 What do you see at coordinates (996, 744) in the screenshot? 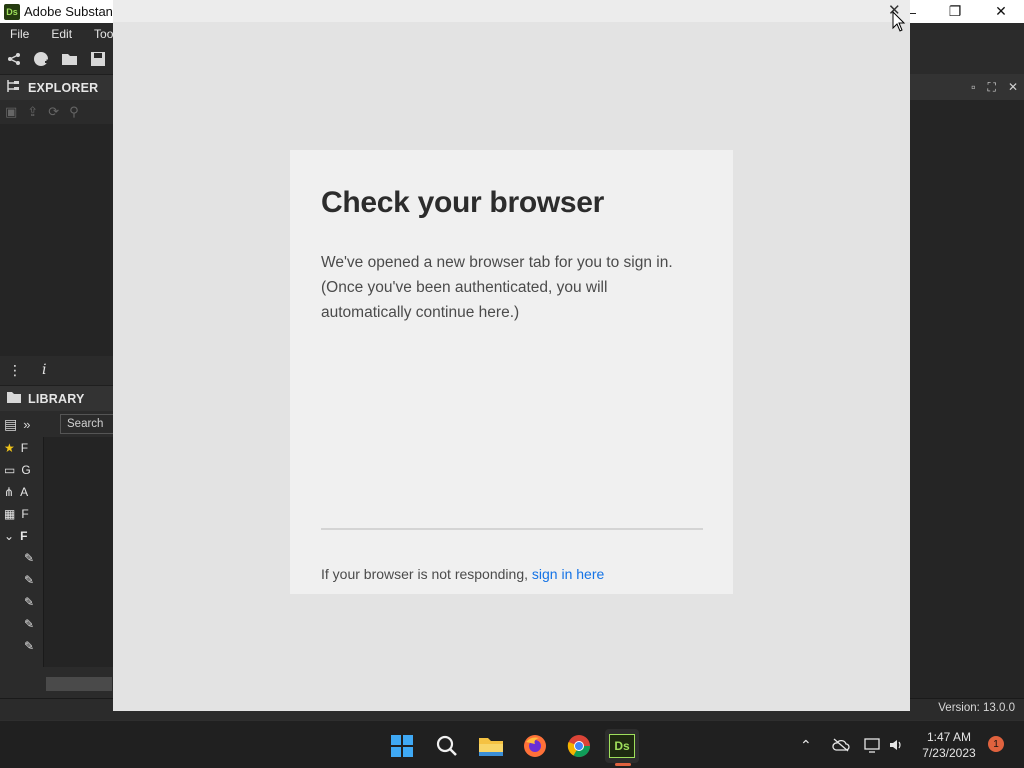
I see `notification-badge: 1` at bounding box center [996, 744].